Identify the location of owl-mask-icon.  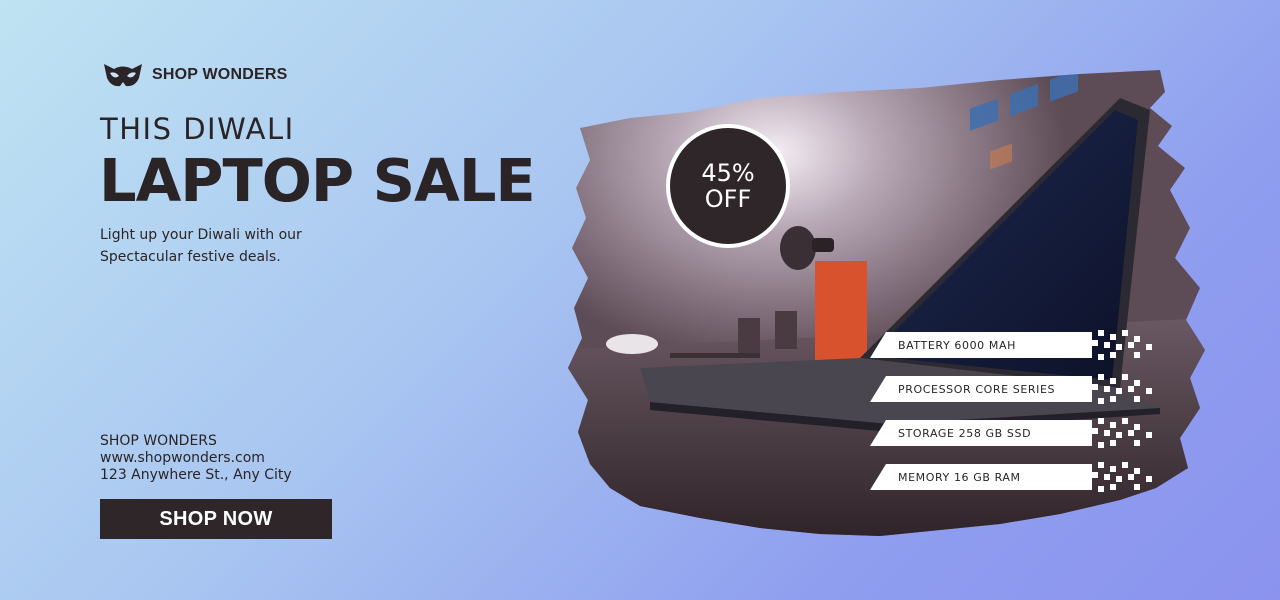
(123, 75).